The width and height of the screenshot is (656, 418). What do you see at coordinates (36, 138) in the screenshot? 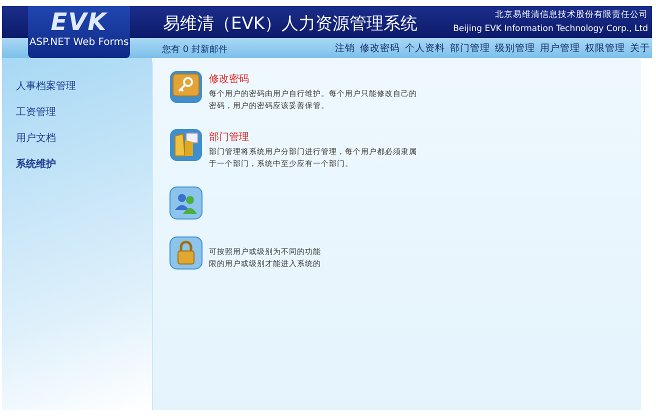
I see `sidebar-item: 用户文档` at bounding box center [36, 138].